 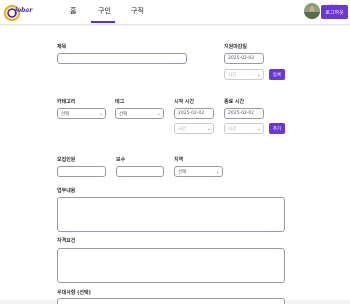 What do you see at coordinates (123, 114) in the screenshot?
I see `tag-value: 선택` at bounding box center [123, 114].